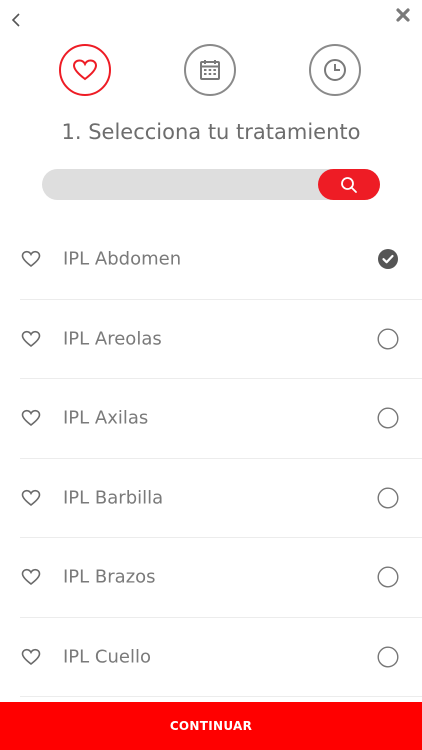  I want to click on step-time, so click(335, 70).